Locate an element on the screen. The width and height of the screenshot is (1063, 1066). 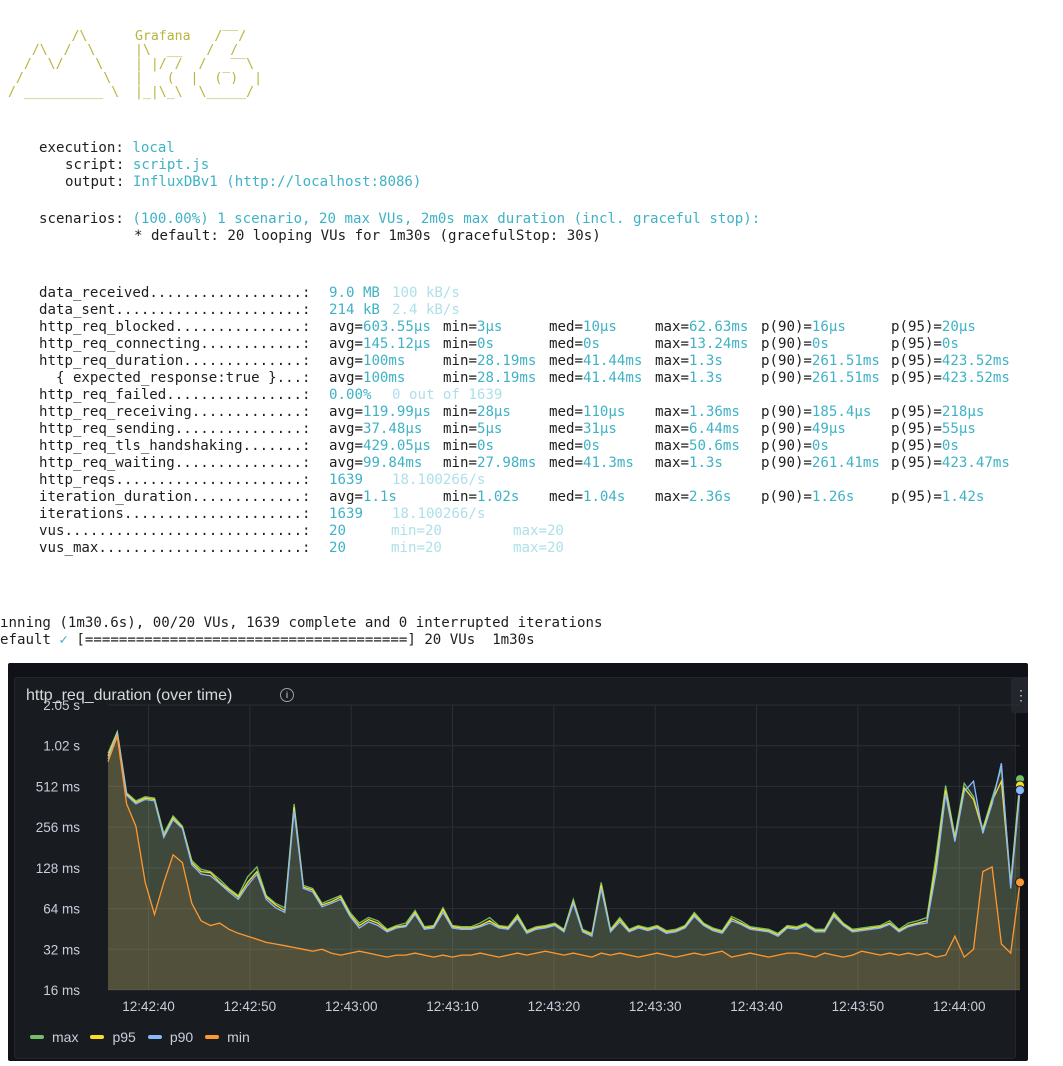
metric-name: vus............................: is located at coordinates (175, 531).